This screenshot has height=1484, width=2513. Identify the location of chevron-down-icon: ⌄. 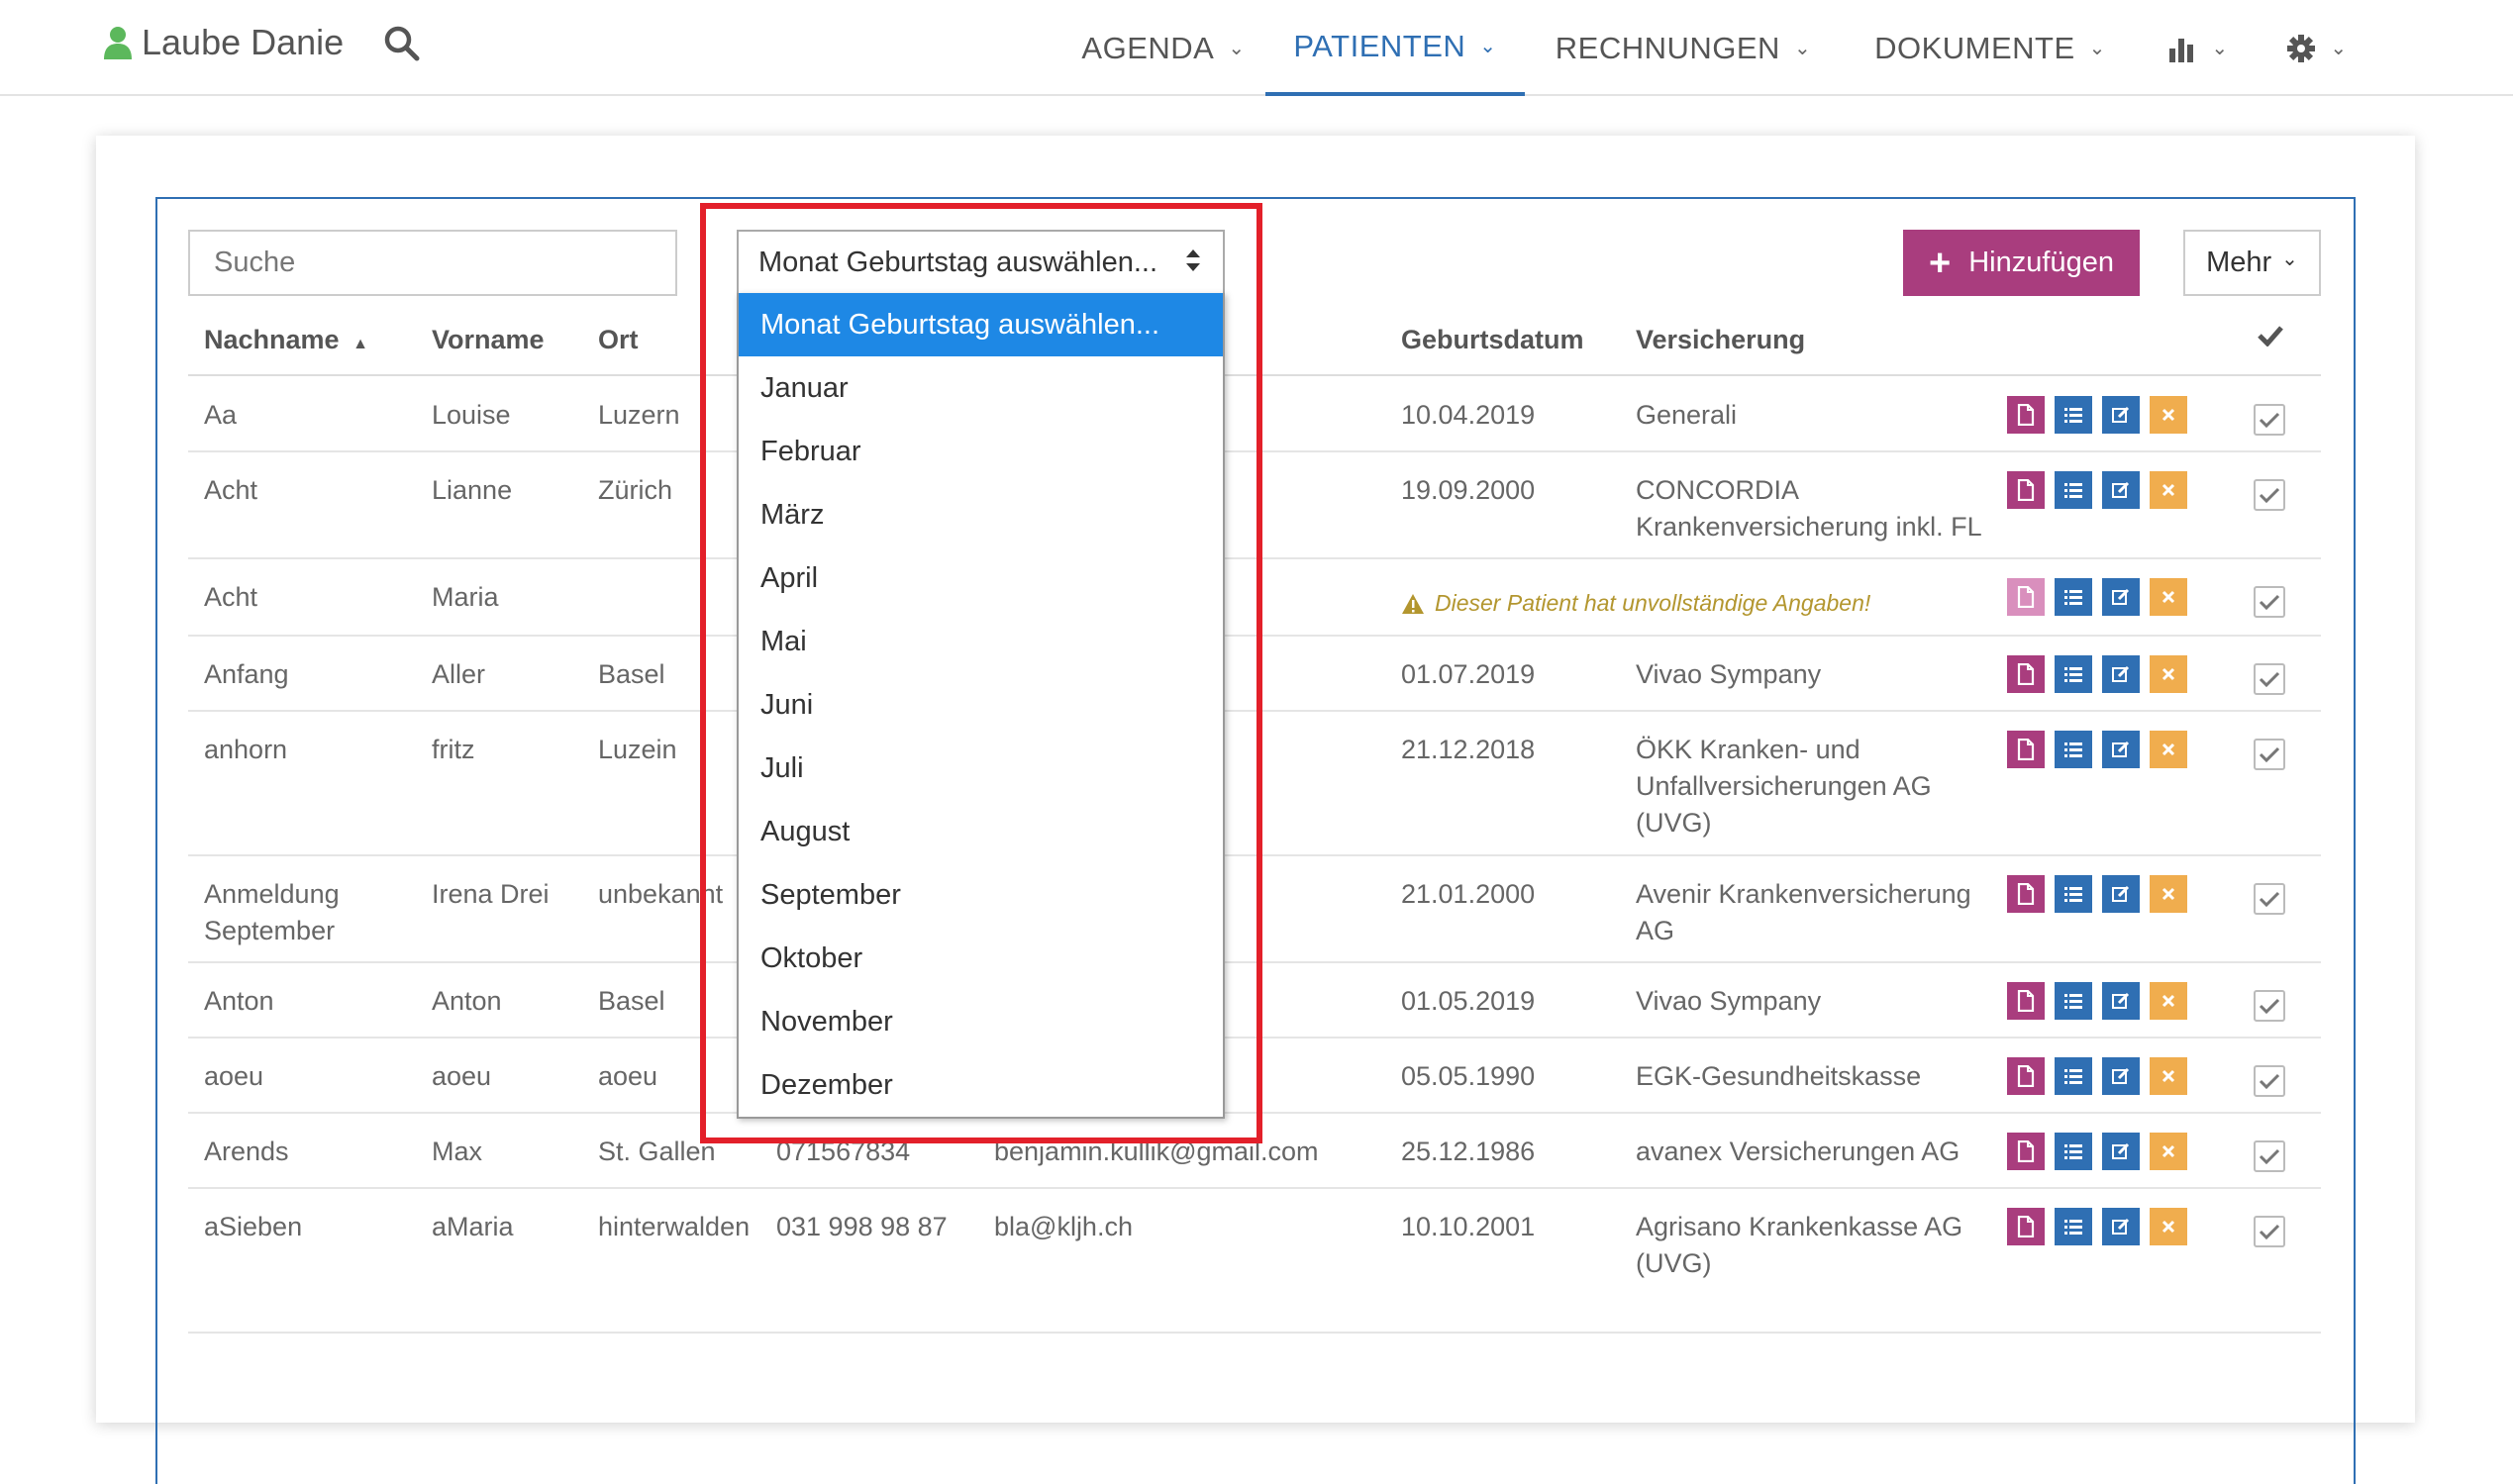
(2097, 48).